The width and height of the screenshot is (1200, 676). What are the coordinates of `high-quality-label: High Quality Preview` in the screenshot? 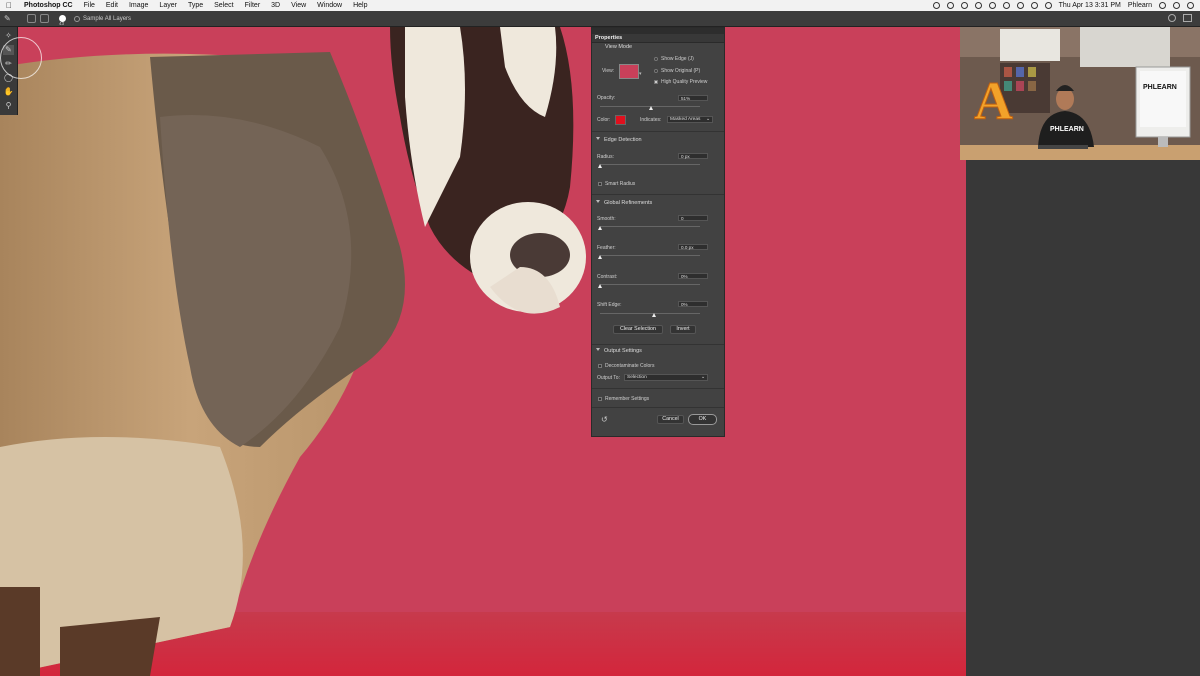 It's located at (684, 82).